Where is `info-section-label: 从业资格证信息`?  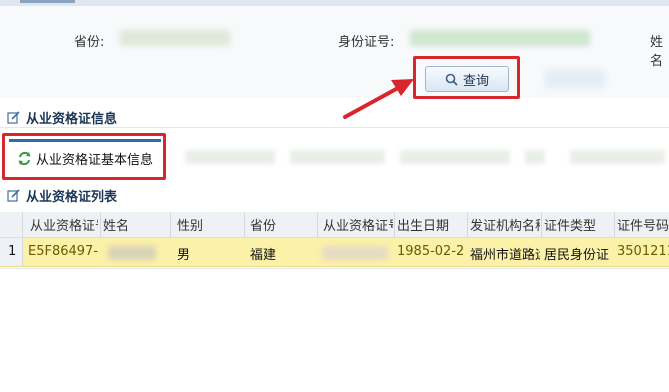 info-section-label: 从业资格证信息 is located at coordinates (72, 119).